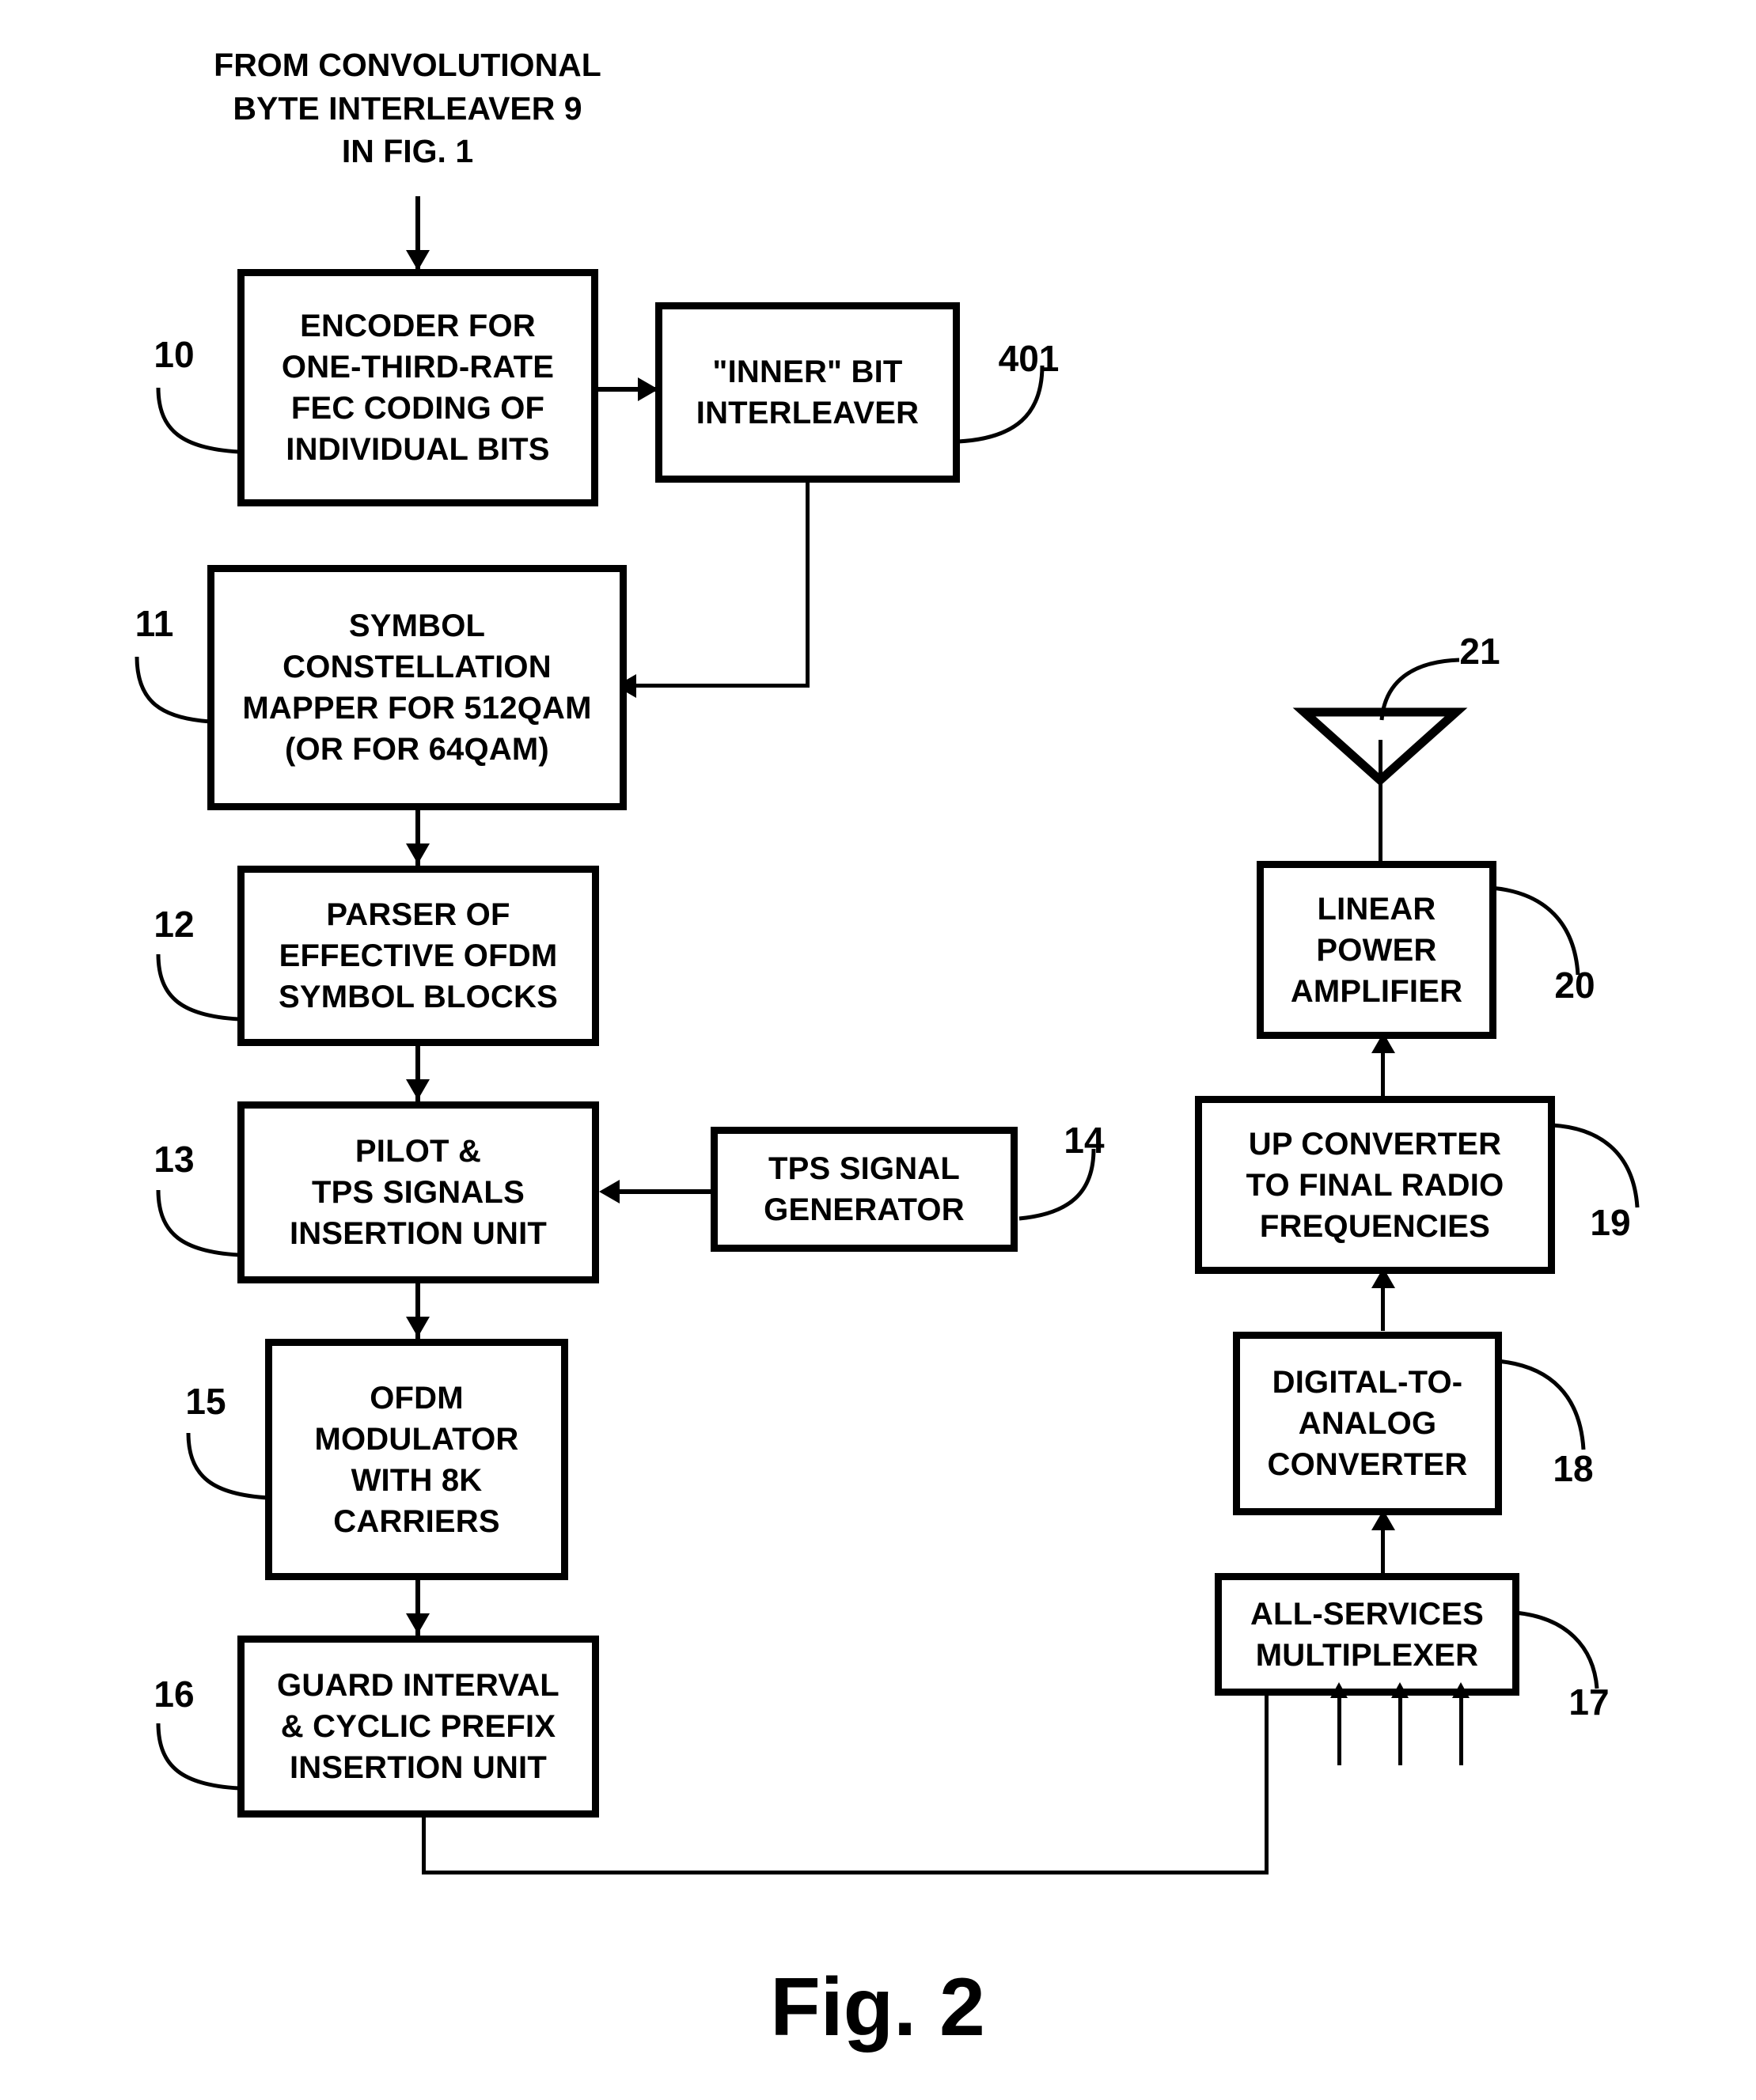  I want to click on connector-bottom-bus-up-to-mux, so click(1267, 1783).